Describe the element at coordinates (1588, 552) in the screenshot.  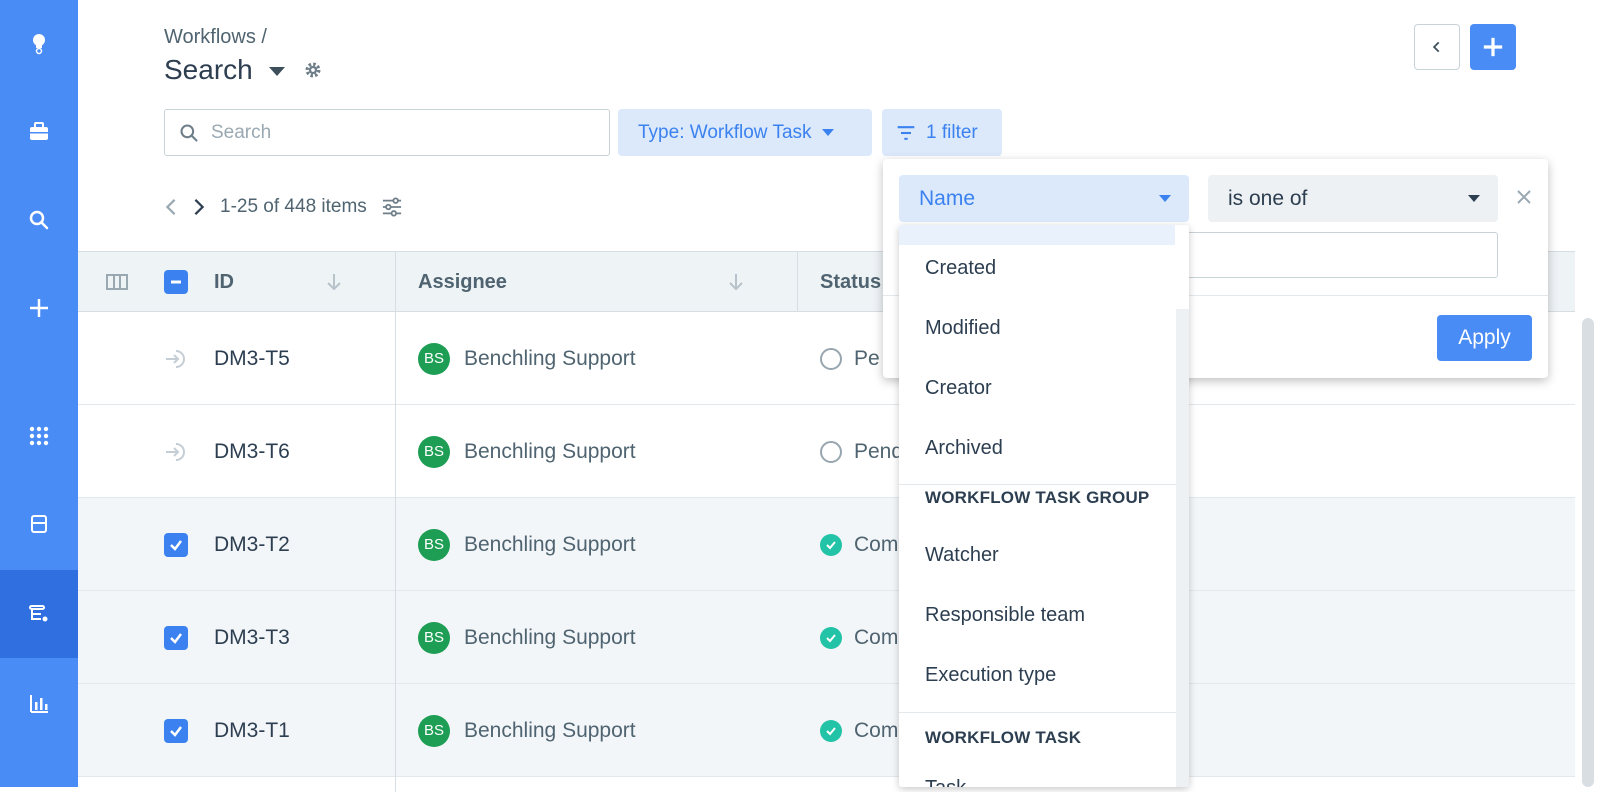
I see `page-scrollbar` at that location.